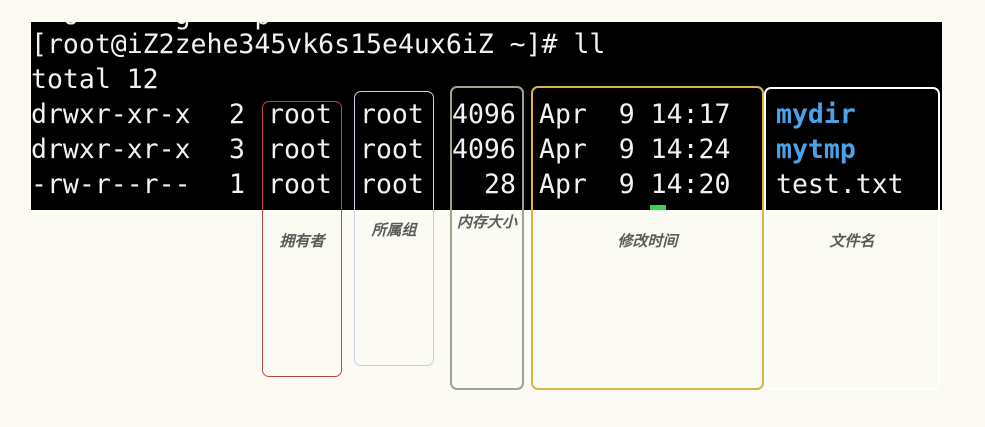  I want to click on terminal-prompt-line: [root@iZ2zehe345vk6s15e4ux6iZ ~]# ll, so click(318, 44).